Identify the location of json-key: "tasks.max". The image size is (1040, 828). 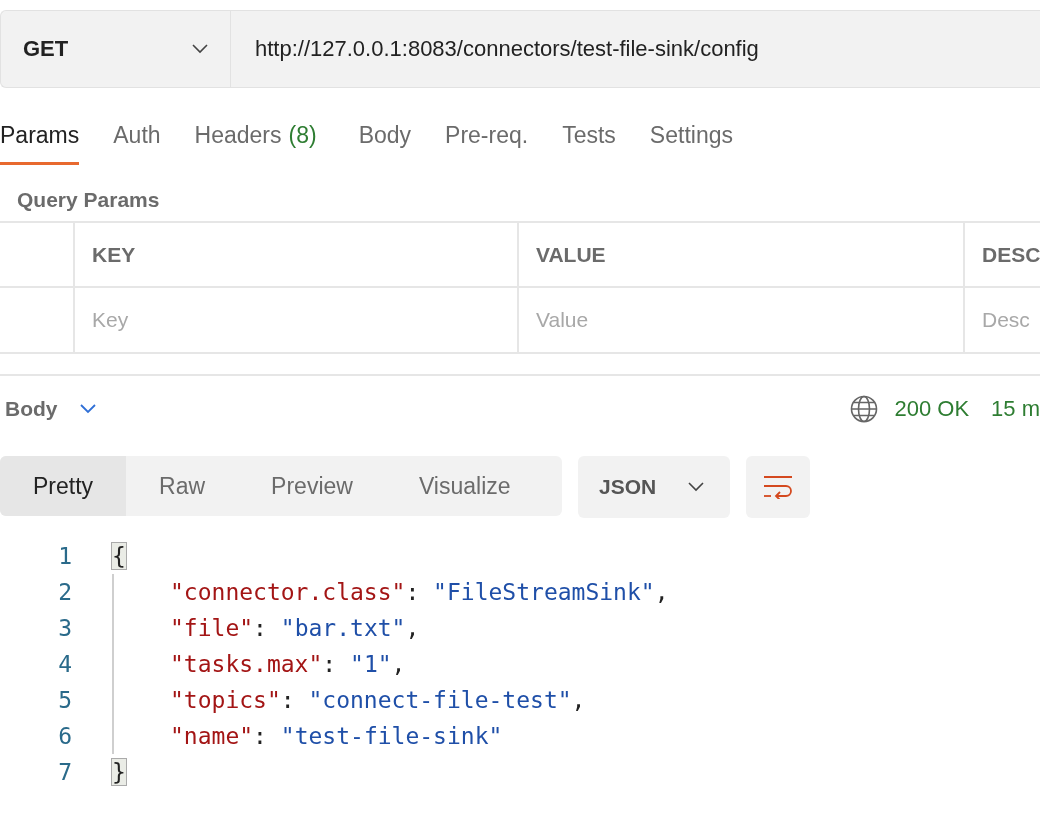
(246, 664).